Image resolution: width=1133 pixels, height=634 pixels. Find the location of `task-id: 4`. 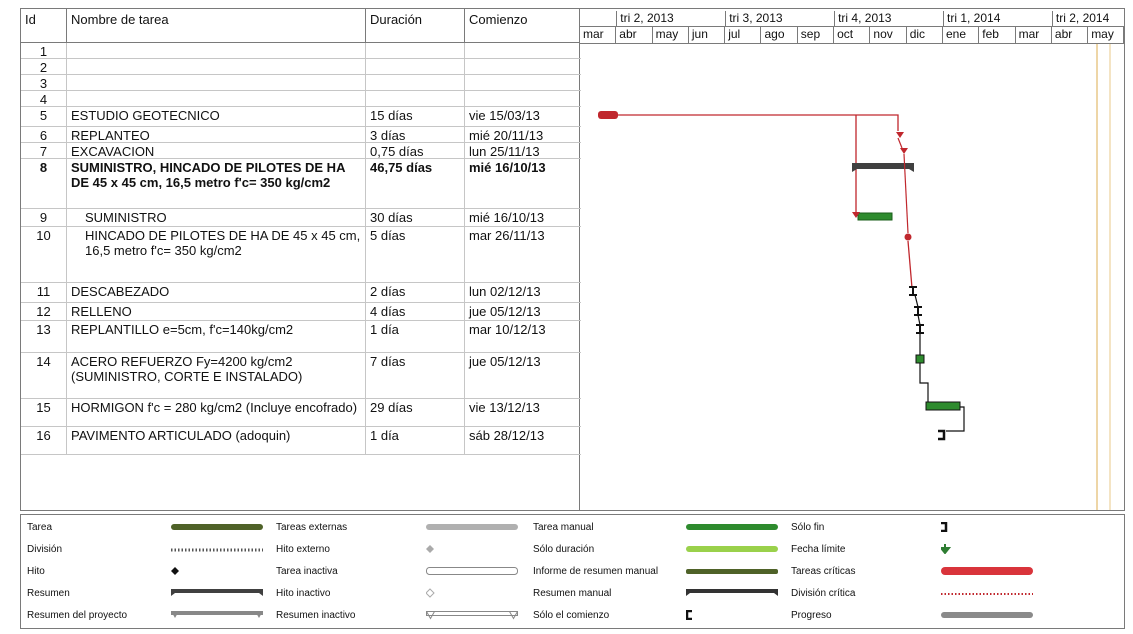

task-id: 4 is located at coordinates (44, 99).